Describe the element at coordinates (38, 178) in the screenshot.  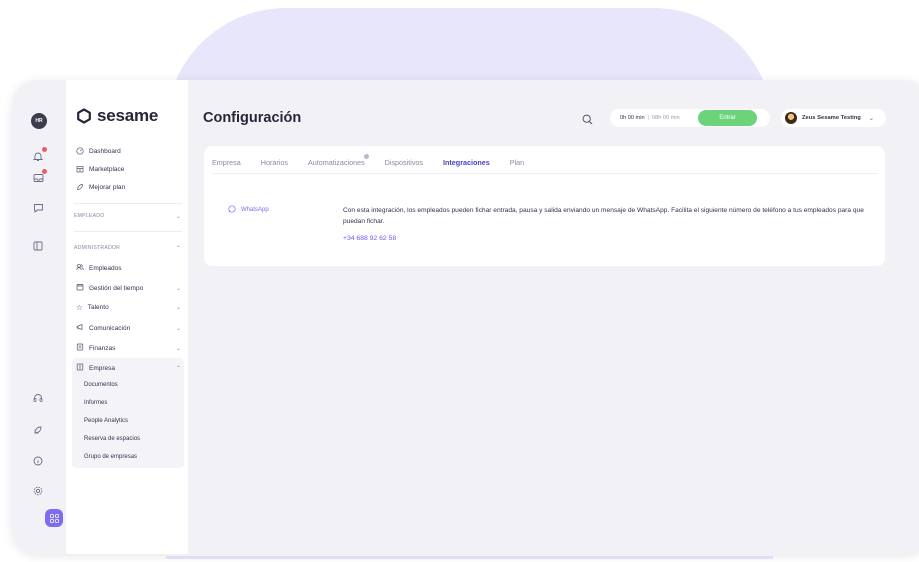
I see `inbox-icon` at that location.